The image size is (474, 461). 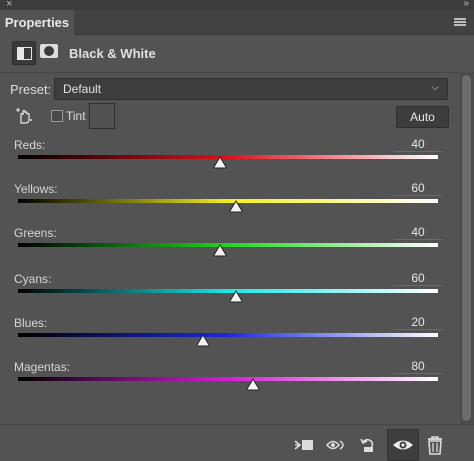 What do you see at coordinates (57, 116) in the screenshot?
I see `tint-checkbox` at bounding box center [57, 116].